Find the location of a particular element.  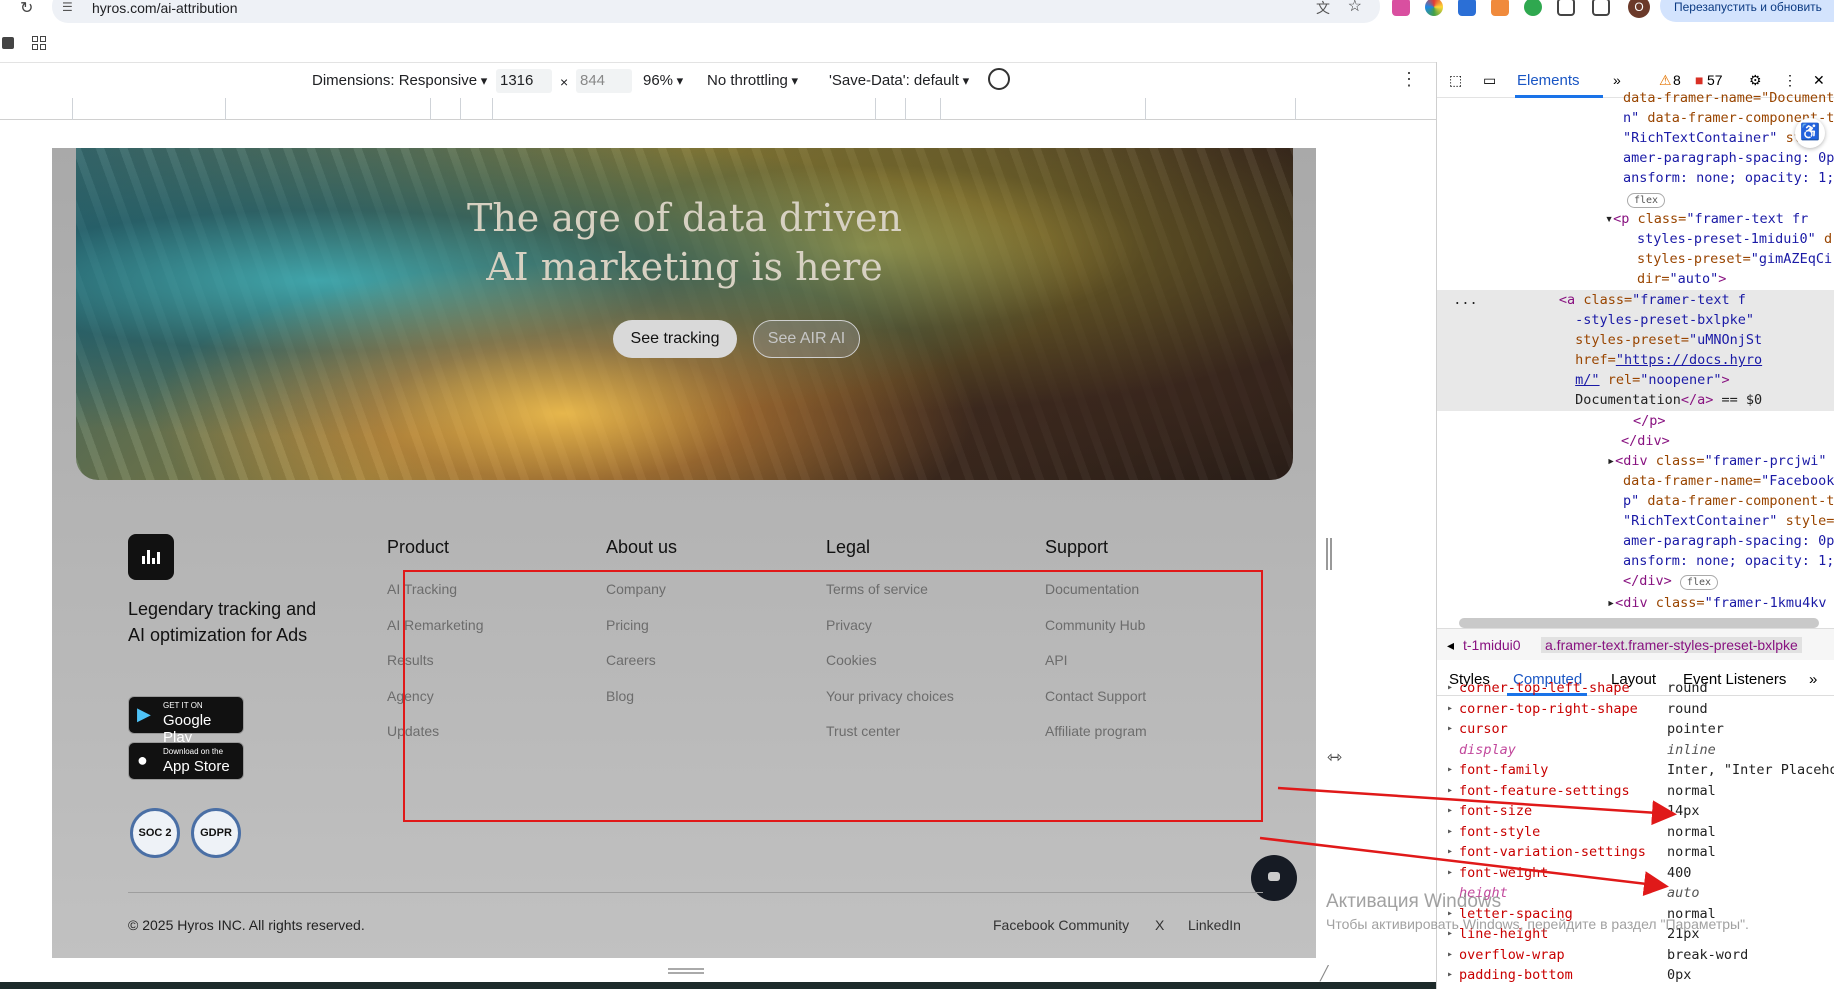

throttling-select: No throttling is located at coordinates (752, 80).